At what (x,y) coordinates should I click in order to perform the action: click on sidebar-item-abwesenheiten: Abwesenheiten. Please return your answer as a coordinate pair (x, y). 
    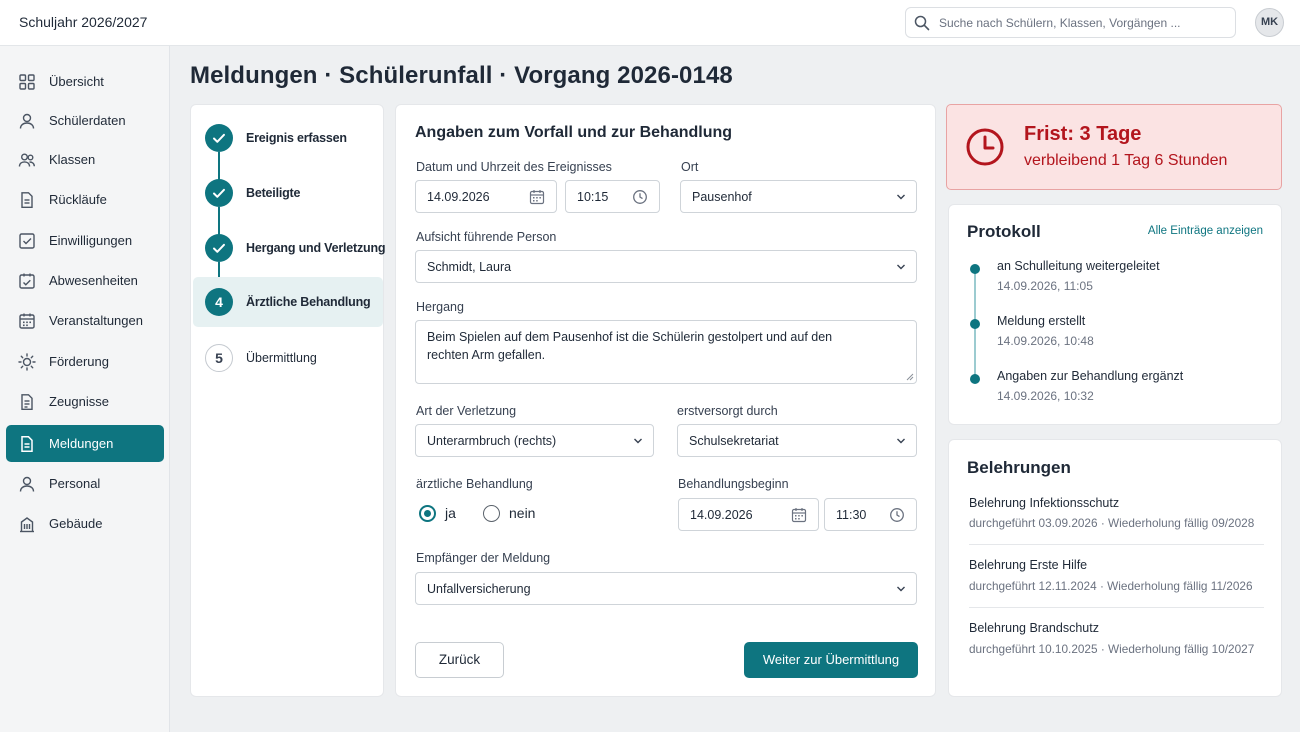
    Looking at the image, I should click on (85, 280).